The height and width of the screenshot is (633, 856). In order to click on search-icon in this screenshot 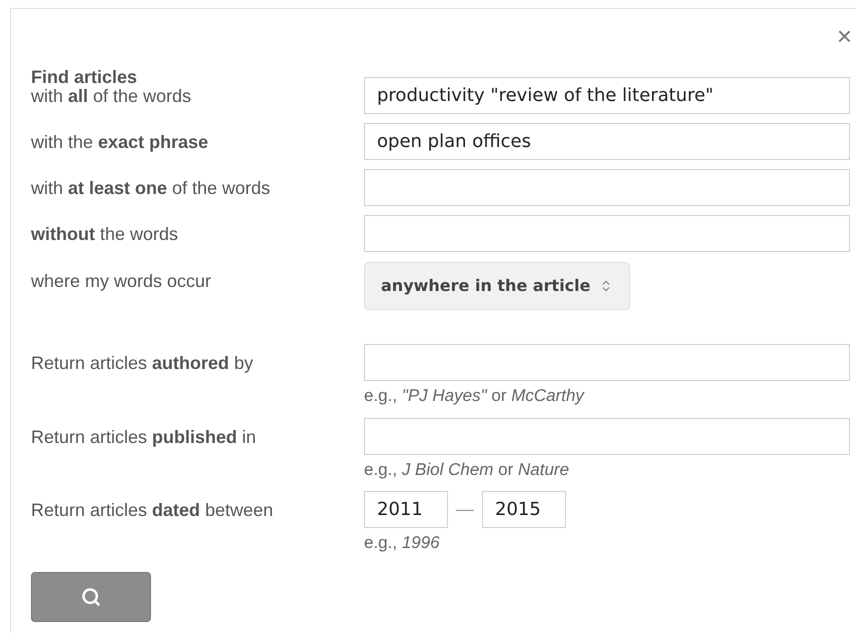, I will do `click(91, 596)`.